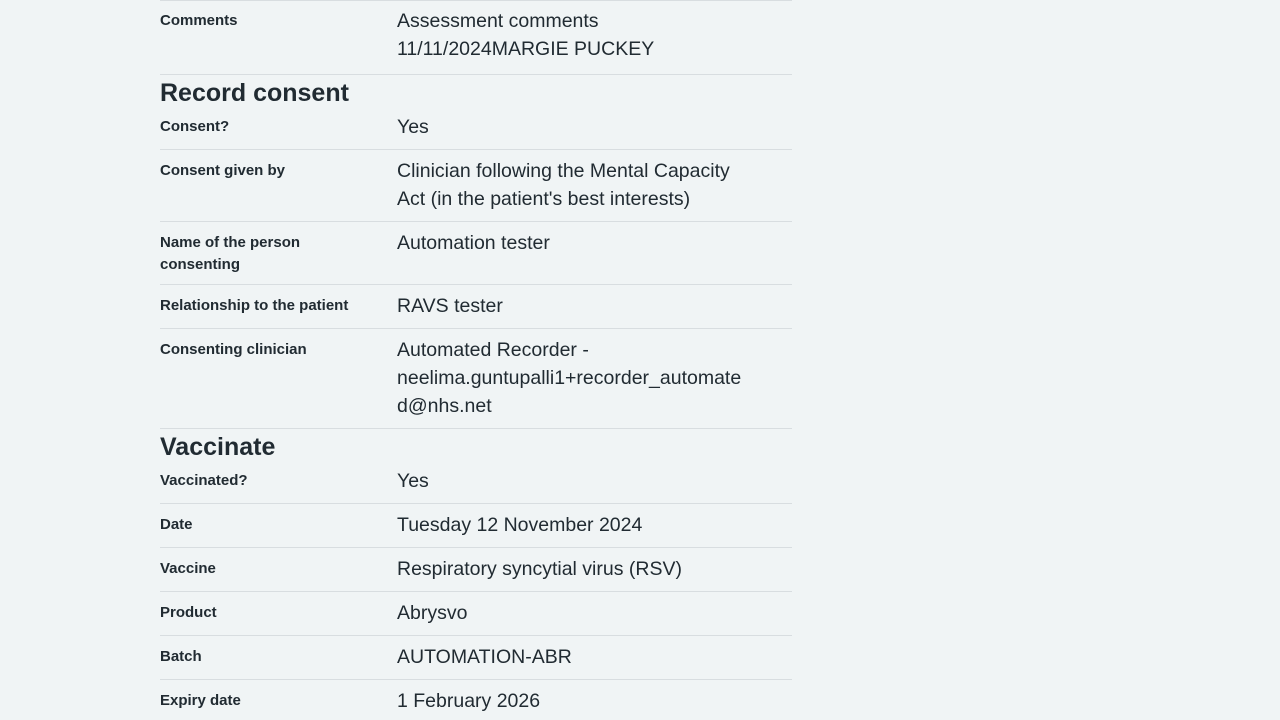 Image resolution: width=1280 pixels, height=720 pixels. Describe the element at coordinates (539, 569) in the screenshot. I see `summary-value: Respiratory syncytial virus (RSV)` at that location.